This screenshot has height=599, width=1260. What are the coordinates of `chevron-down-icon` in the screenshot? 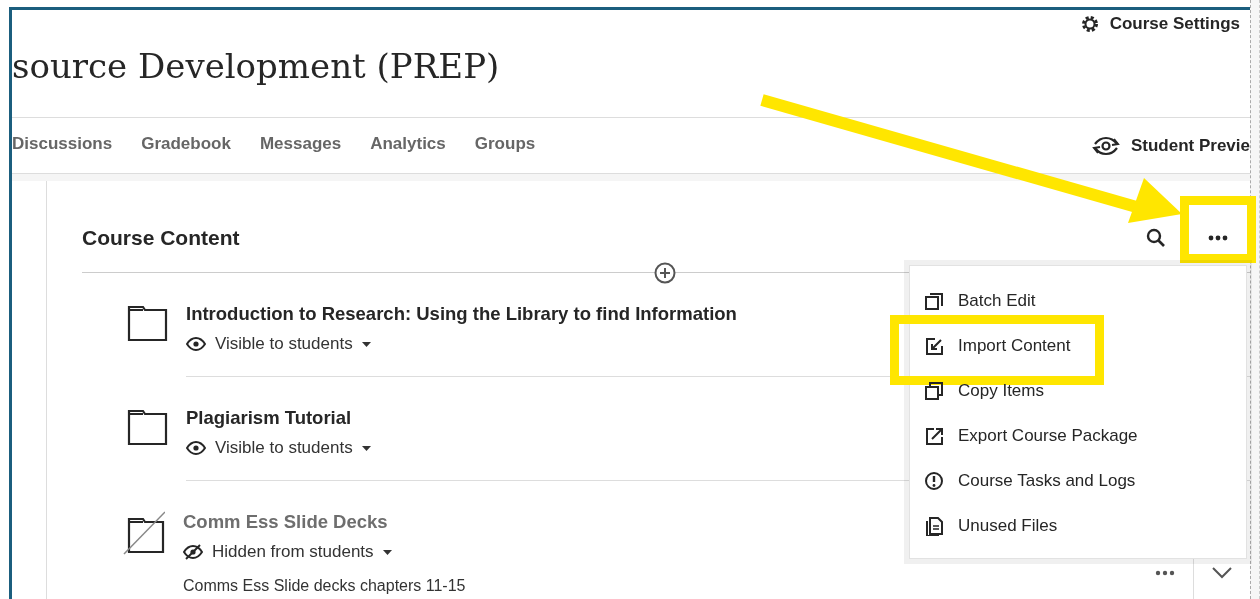 It's located at (1222, 573).